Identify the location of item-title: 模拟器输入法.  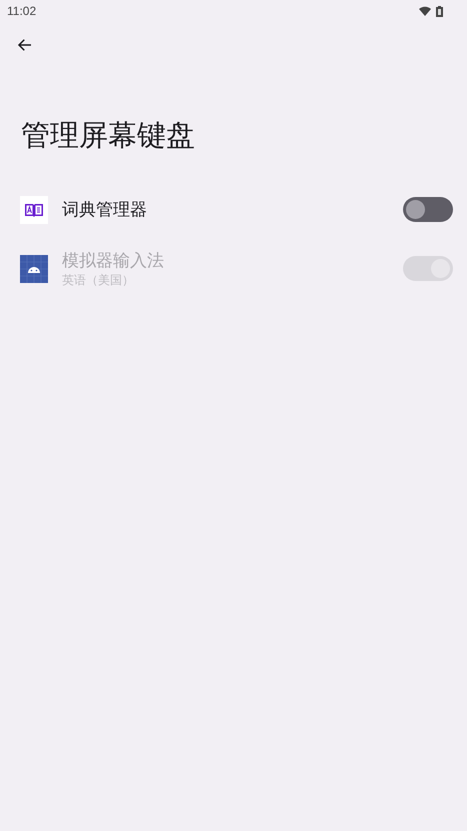
(113, 261).